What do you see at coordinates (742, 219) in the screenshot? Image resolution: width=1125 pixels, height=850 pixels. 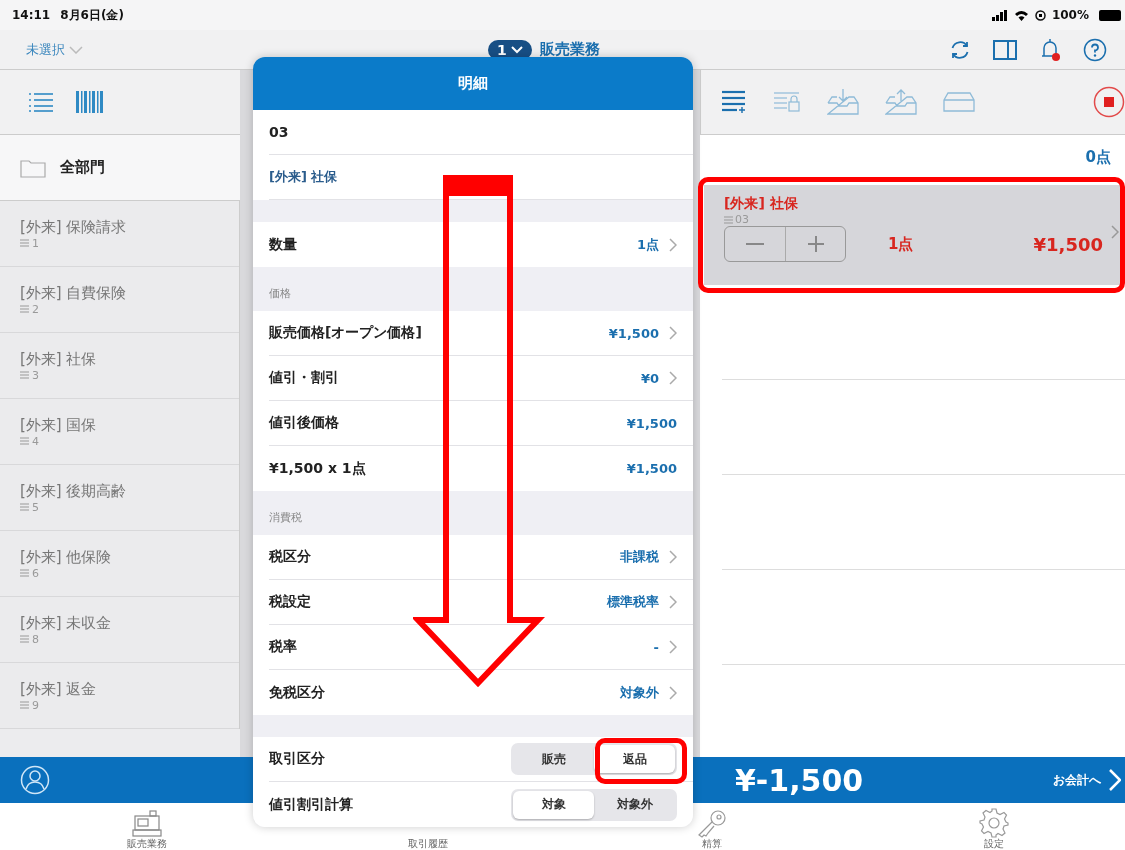 I see `cart-item-code: 03` at bounding box center [742, 219].